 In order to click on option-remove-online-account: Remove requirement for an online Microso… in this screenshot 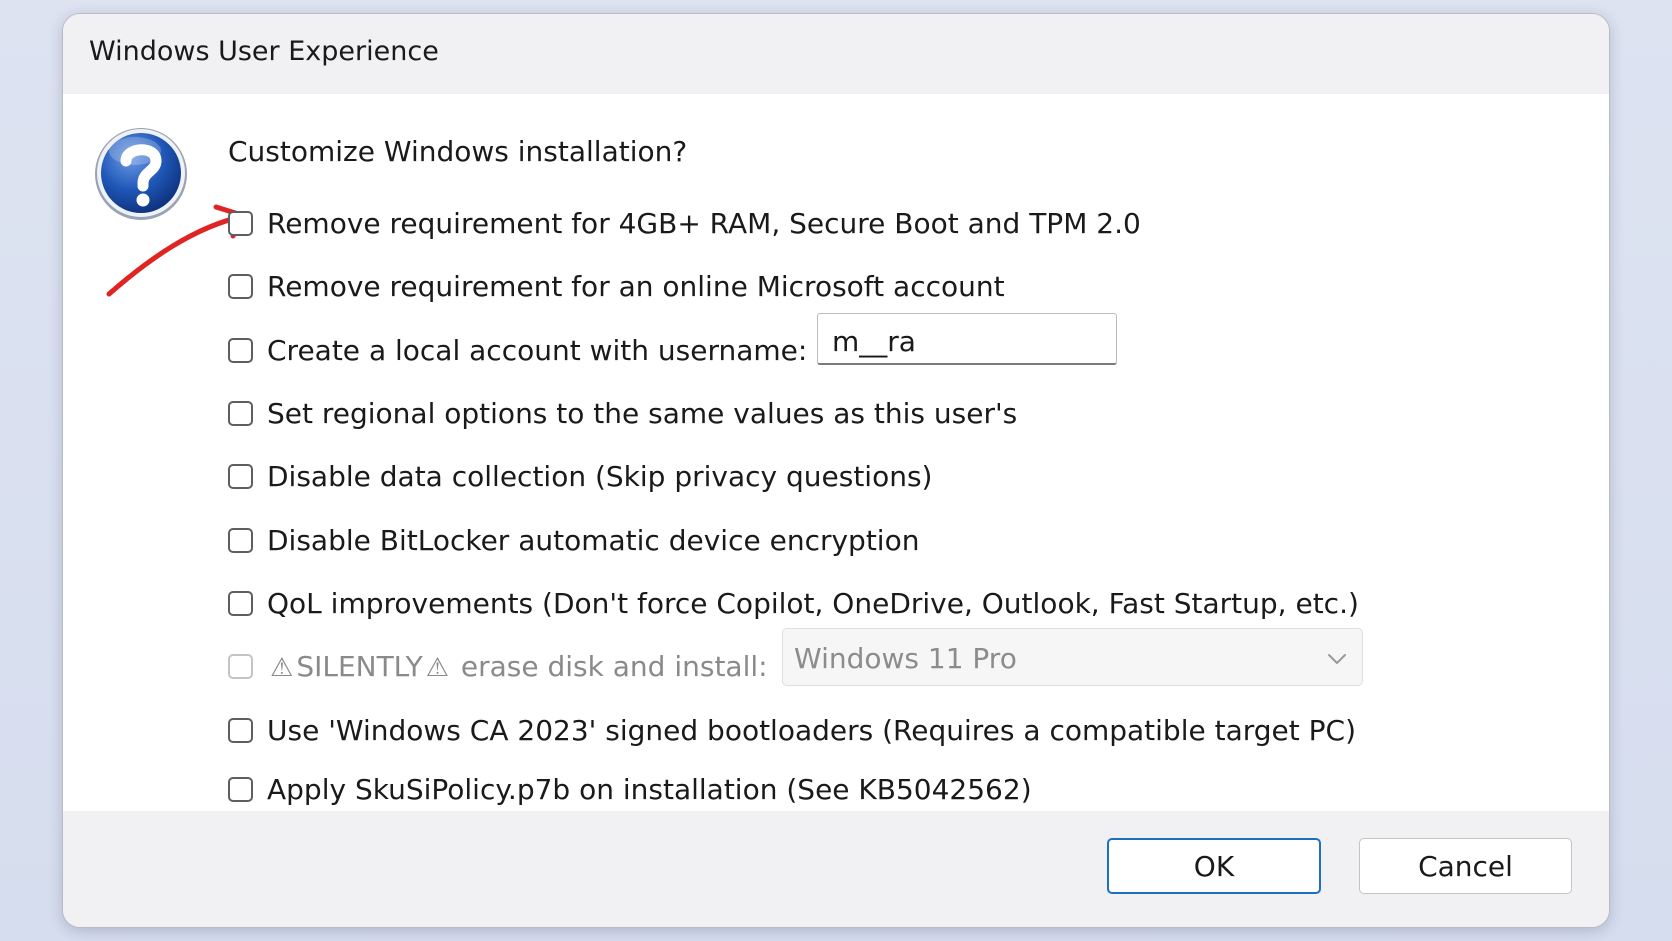, I will do `click(616, 286)`.